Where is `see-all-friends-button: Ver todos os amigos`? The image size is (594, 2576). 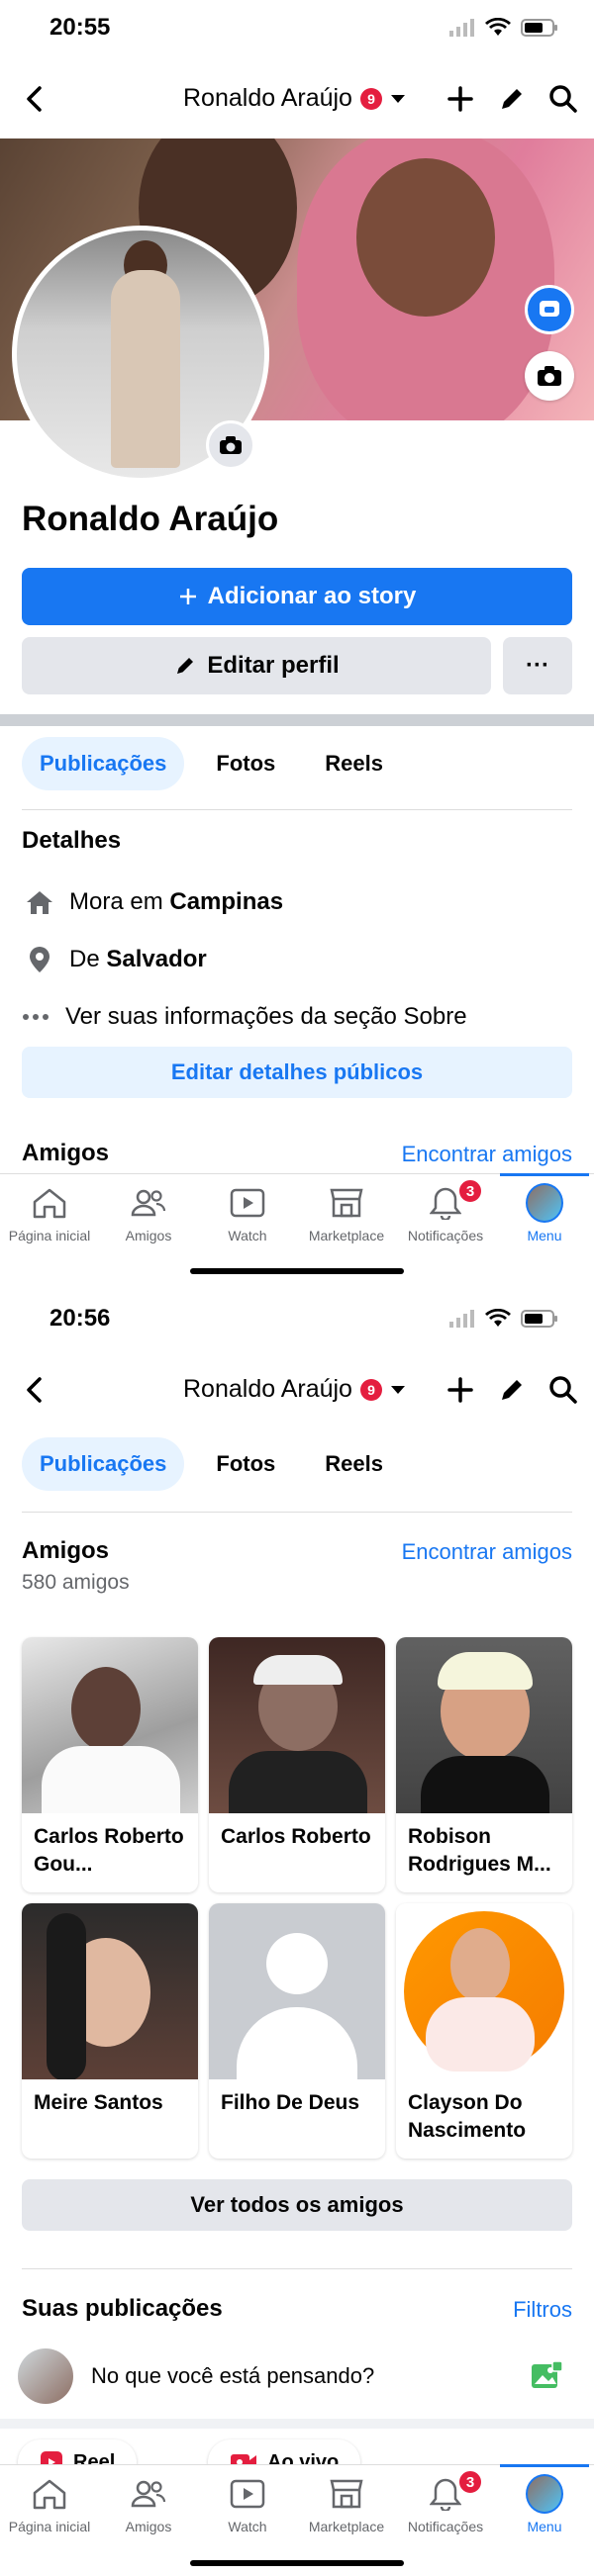 see-all-friends-button: Ver todos os amigos is located at coordinates (297, 2205).